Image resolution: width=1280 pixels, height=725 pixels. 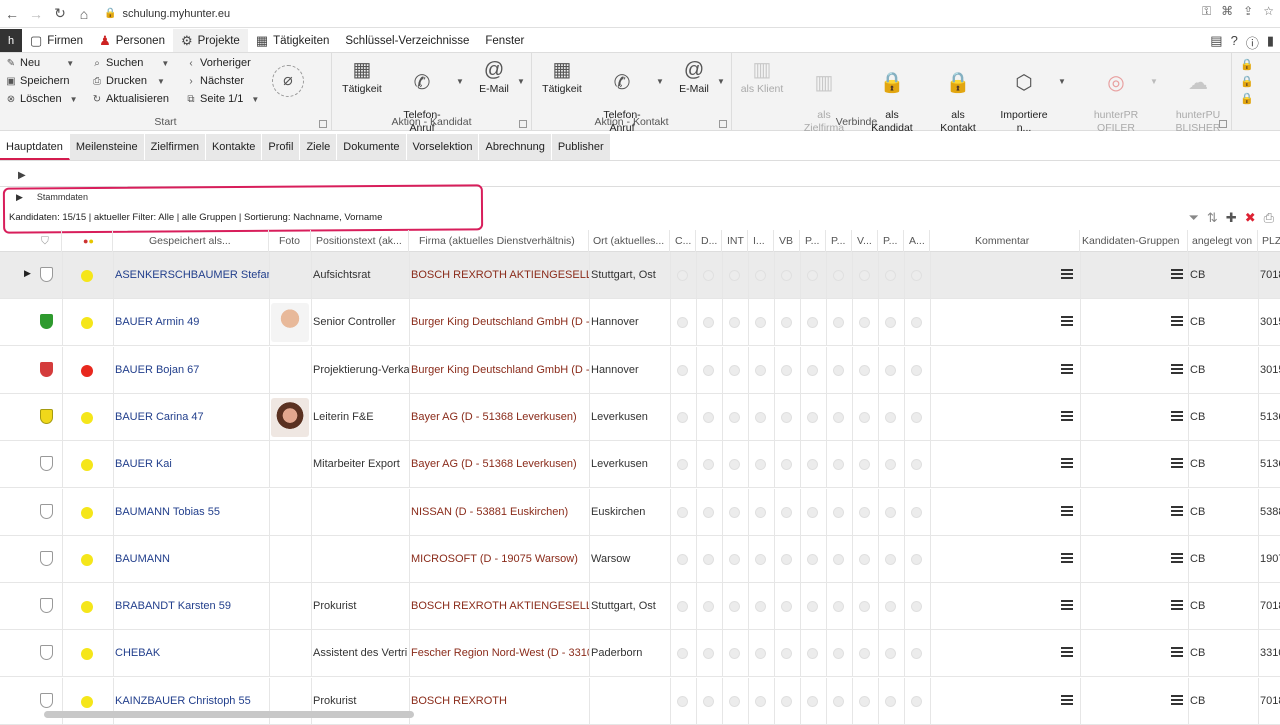 What do you see at coordinates (128, 81) in the screenshot?
I see `drucken-button: ⎙ Drucken ▼` at bounding box center [128, 81].